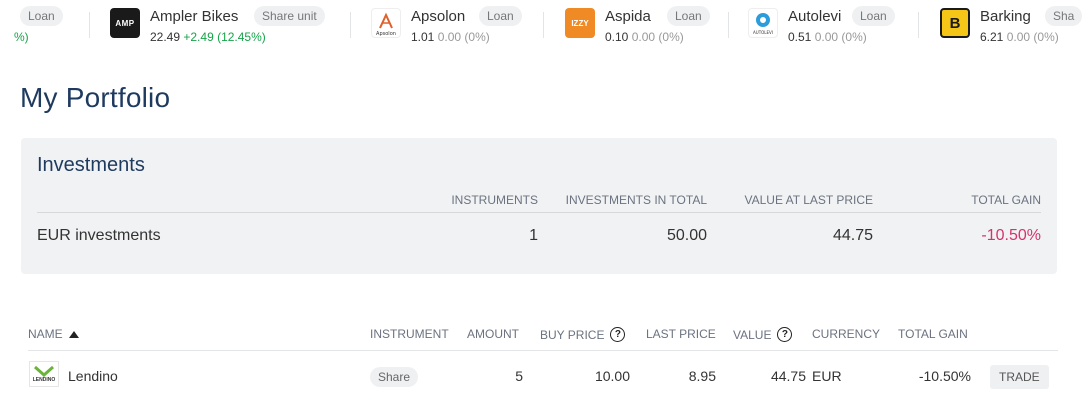 The image size is (1086, 396). Describe the element at coordinates (763, 32) in the screenshot. I see `svg-text: AUTOLEVI` at that location.